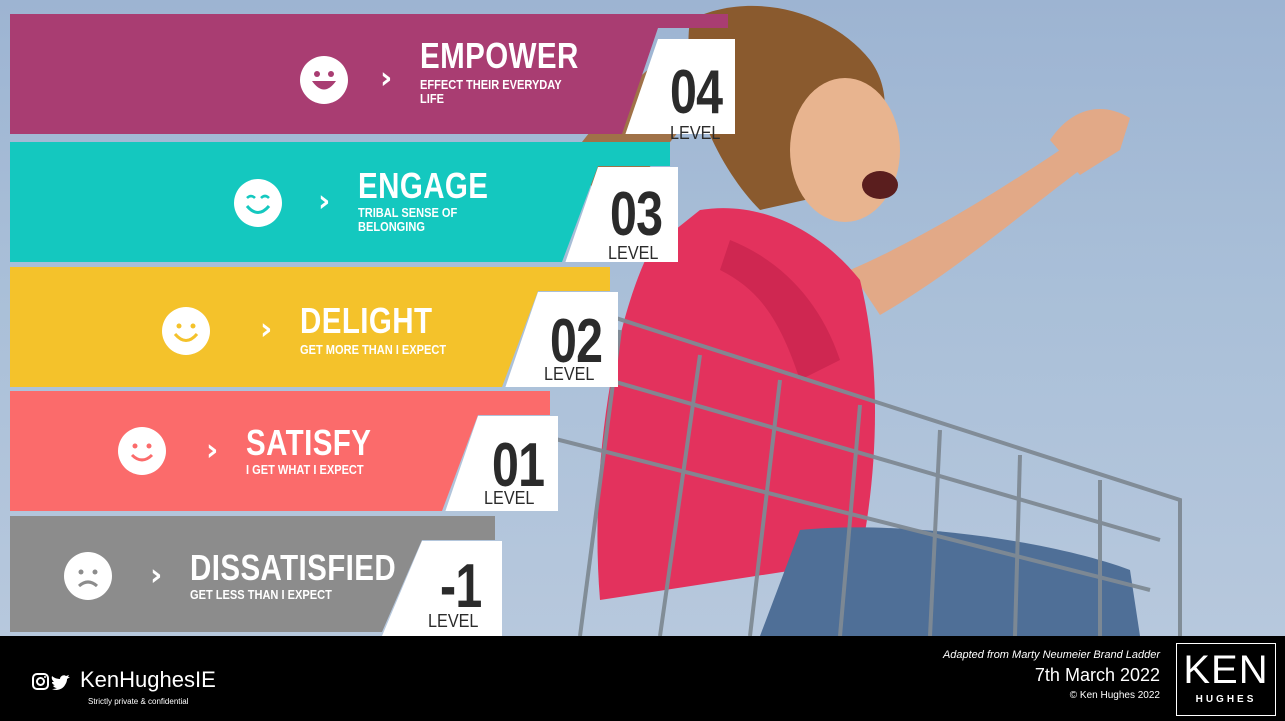 The width and height of the screenshot is (1285, 721). What do you see at coordinates (366, 320) in the screenshot?
I see `level-title: DELIGHT` at bounding box center [366, 320].